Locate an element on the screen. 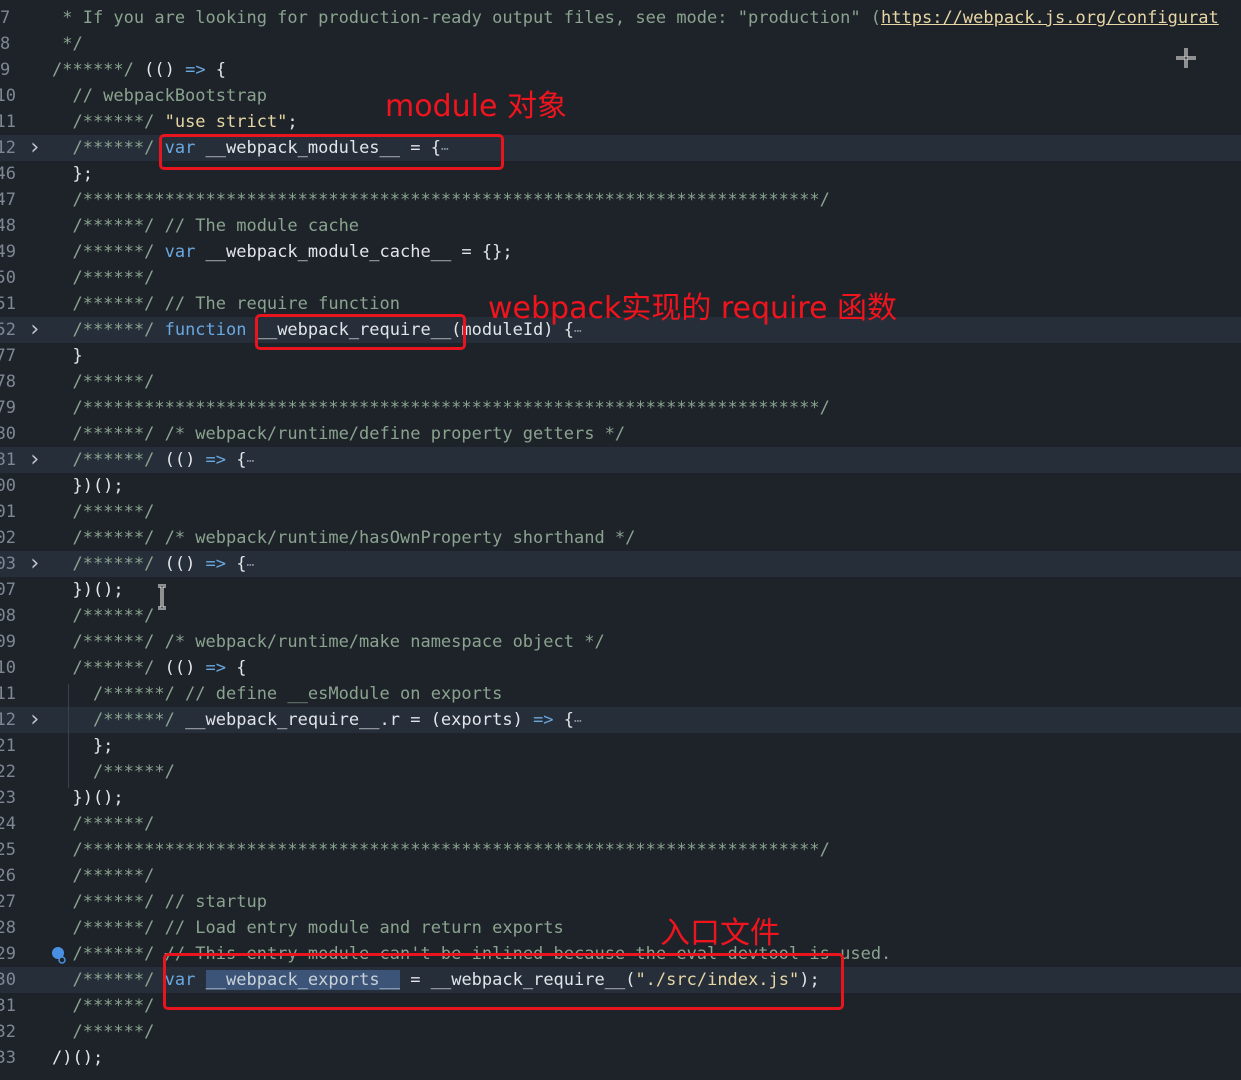 This screenshot has height=1080, width=1241. code-line: 121 }; is located at coordinates (620, 746).